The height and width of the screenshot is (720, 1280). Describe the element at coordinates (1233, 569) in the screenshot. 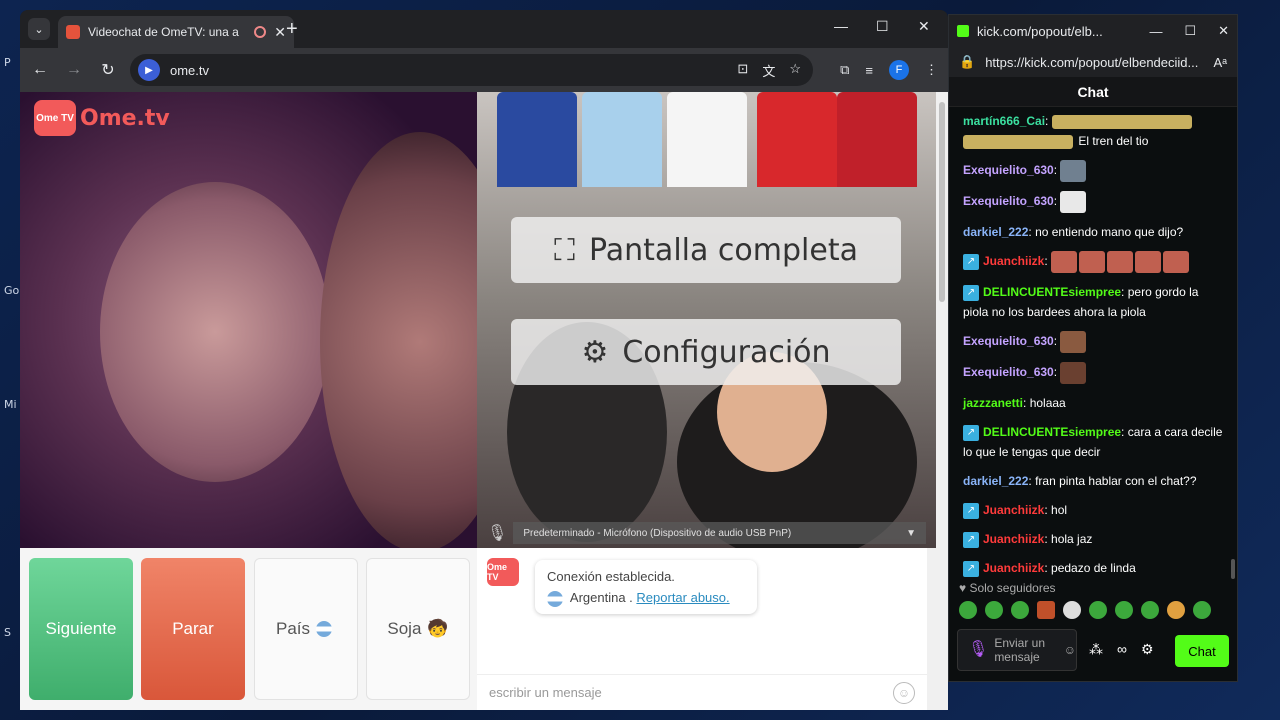

I see `kick-scrollbar` at that location.